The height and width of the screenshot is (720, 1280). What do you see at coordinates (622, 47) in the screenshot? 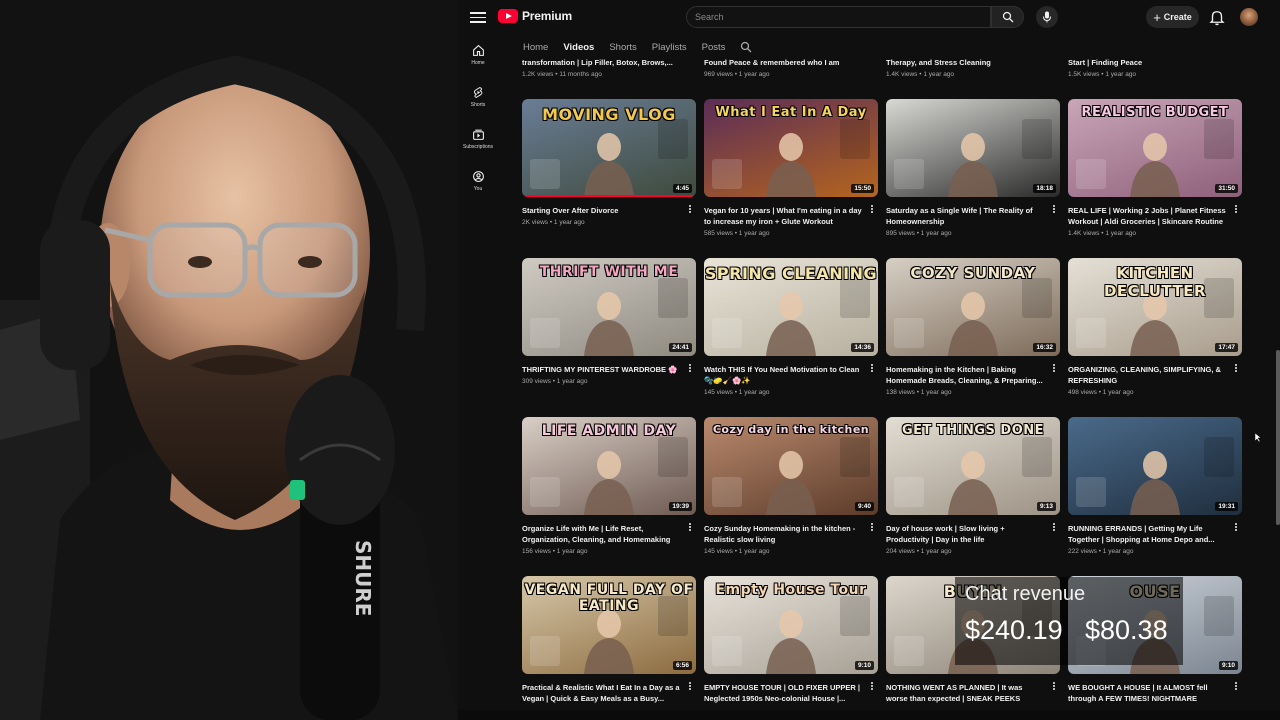
I see `tab-shorts: Shorts` at bounding box center [622, 47].